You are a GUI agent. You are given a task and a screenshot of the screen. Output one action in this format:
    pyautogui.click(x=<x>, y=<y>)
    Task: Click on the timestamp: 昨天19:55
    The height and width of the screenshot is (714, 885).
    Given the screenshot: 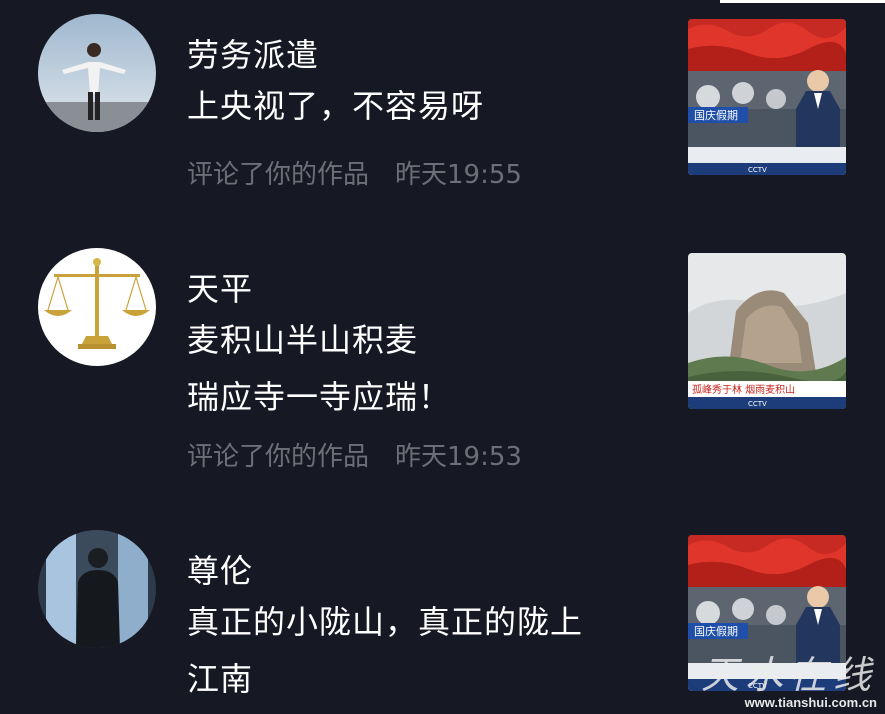 What is the action you would take?
    pyautogui.click(x=458, y=175)
    